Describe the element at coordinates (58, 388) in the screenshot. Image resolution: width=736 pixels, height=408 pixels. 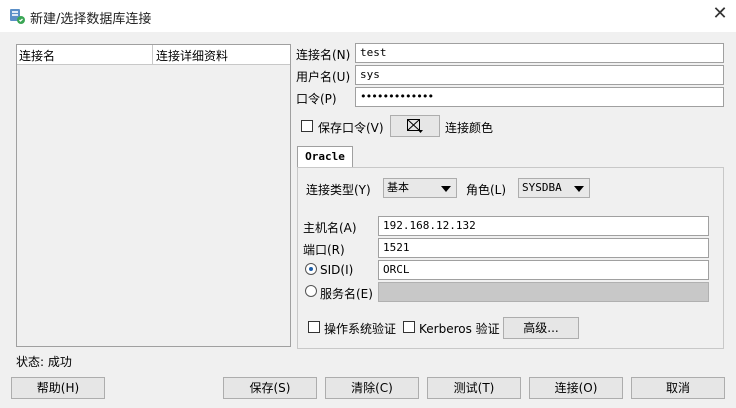
I see `help-button: 帮助(H)` at that location.